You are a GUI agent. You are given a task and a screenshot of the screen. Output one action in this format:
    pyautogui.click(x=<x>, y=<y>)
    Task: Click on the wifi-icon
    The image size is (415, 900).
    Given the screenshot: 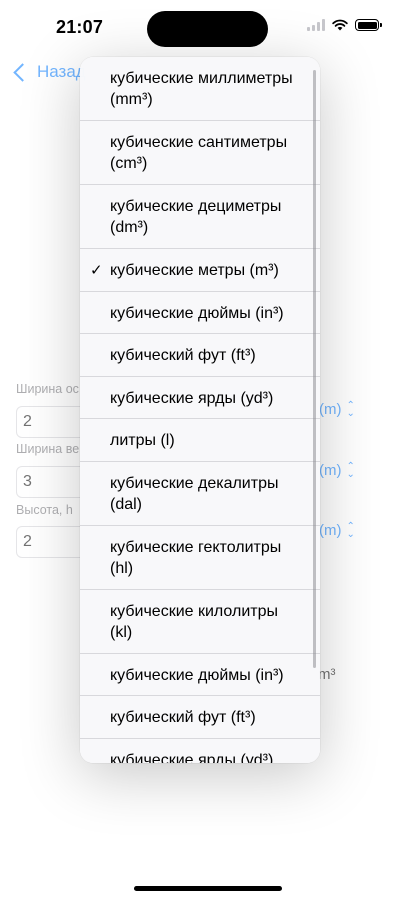 What is the action you would take?
    pyautogui.click(x=340, y=25)
    